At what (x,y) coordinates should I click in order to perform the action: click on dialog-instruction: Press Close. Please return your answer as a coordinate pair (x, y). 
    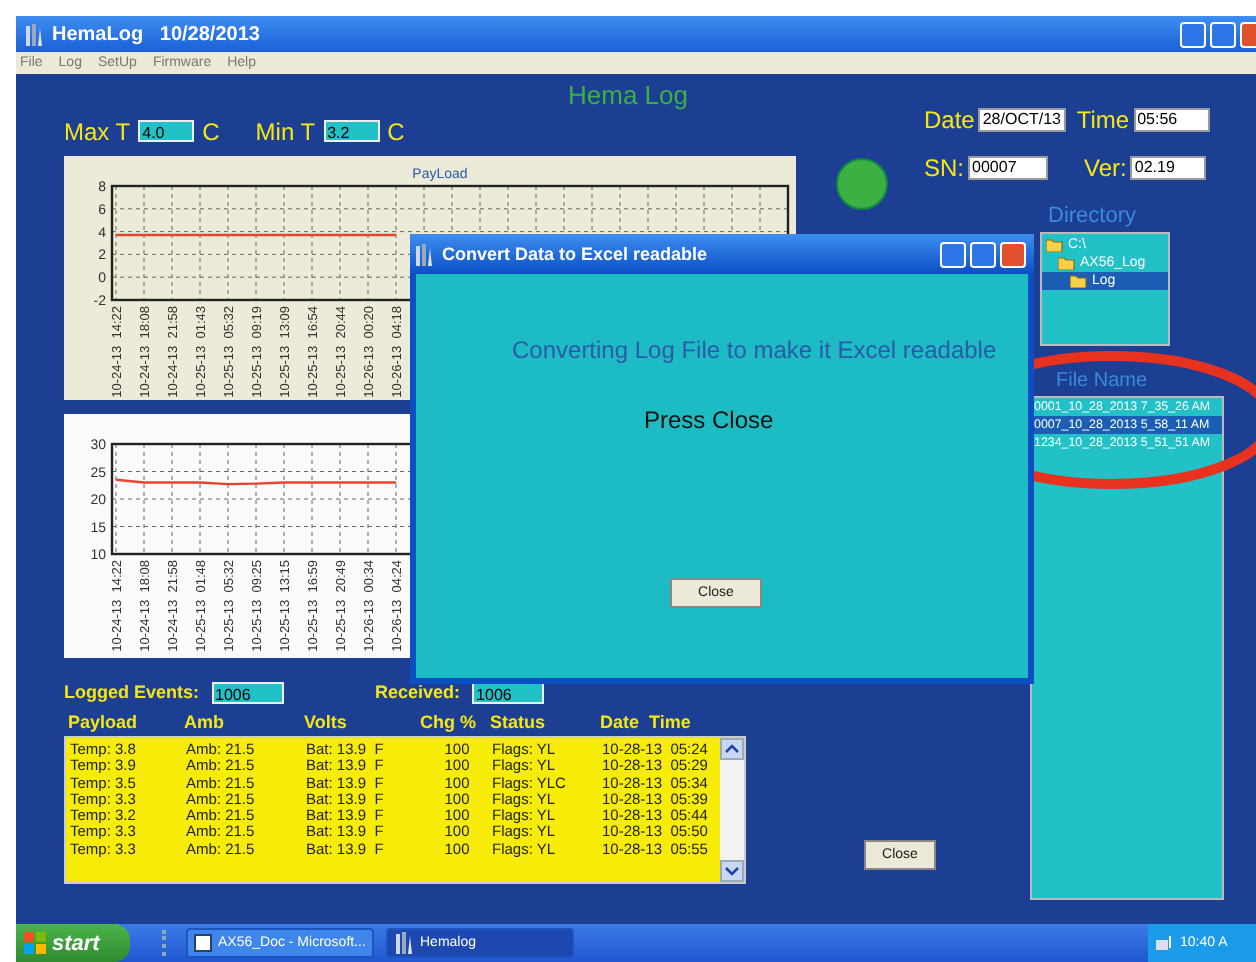
    Looking at the image, I should click on (709, 420).